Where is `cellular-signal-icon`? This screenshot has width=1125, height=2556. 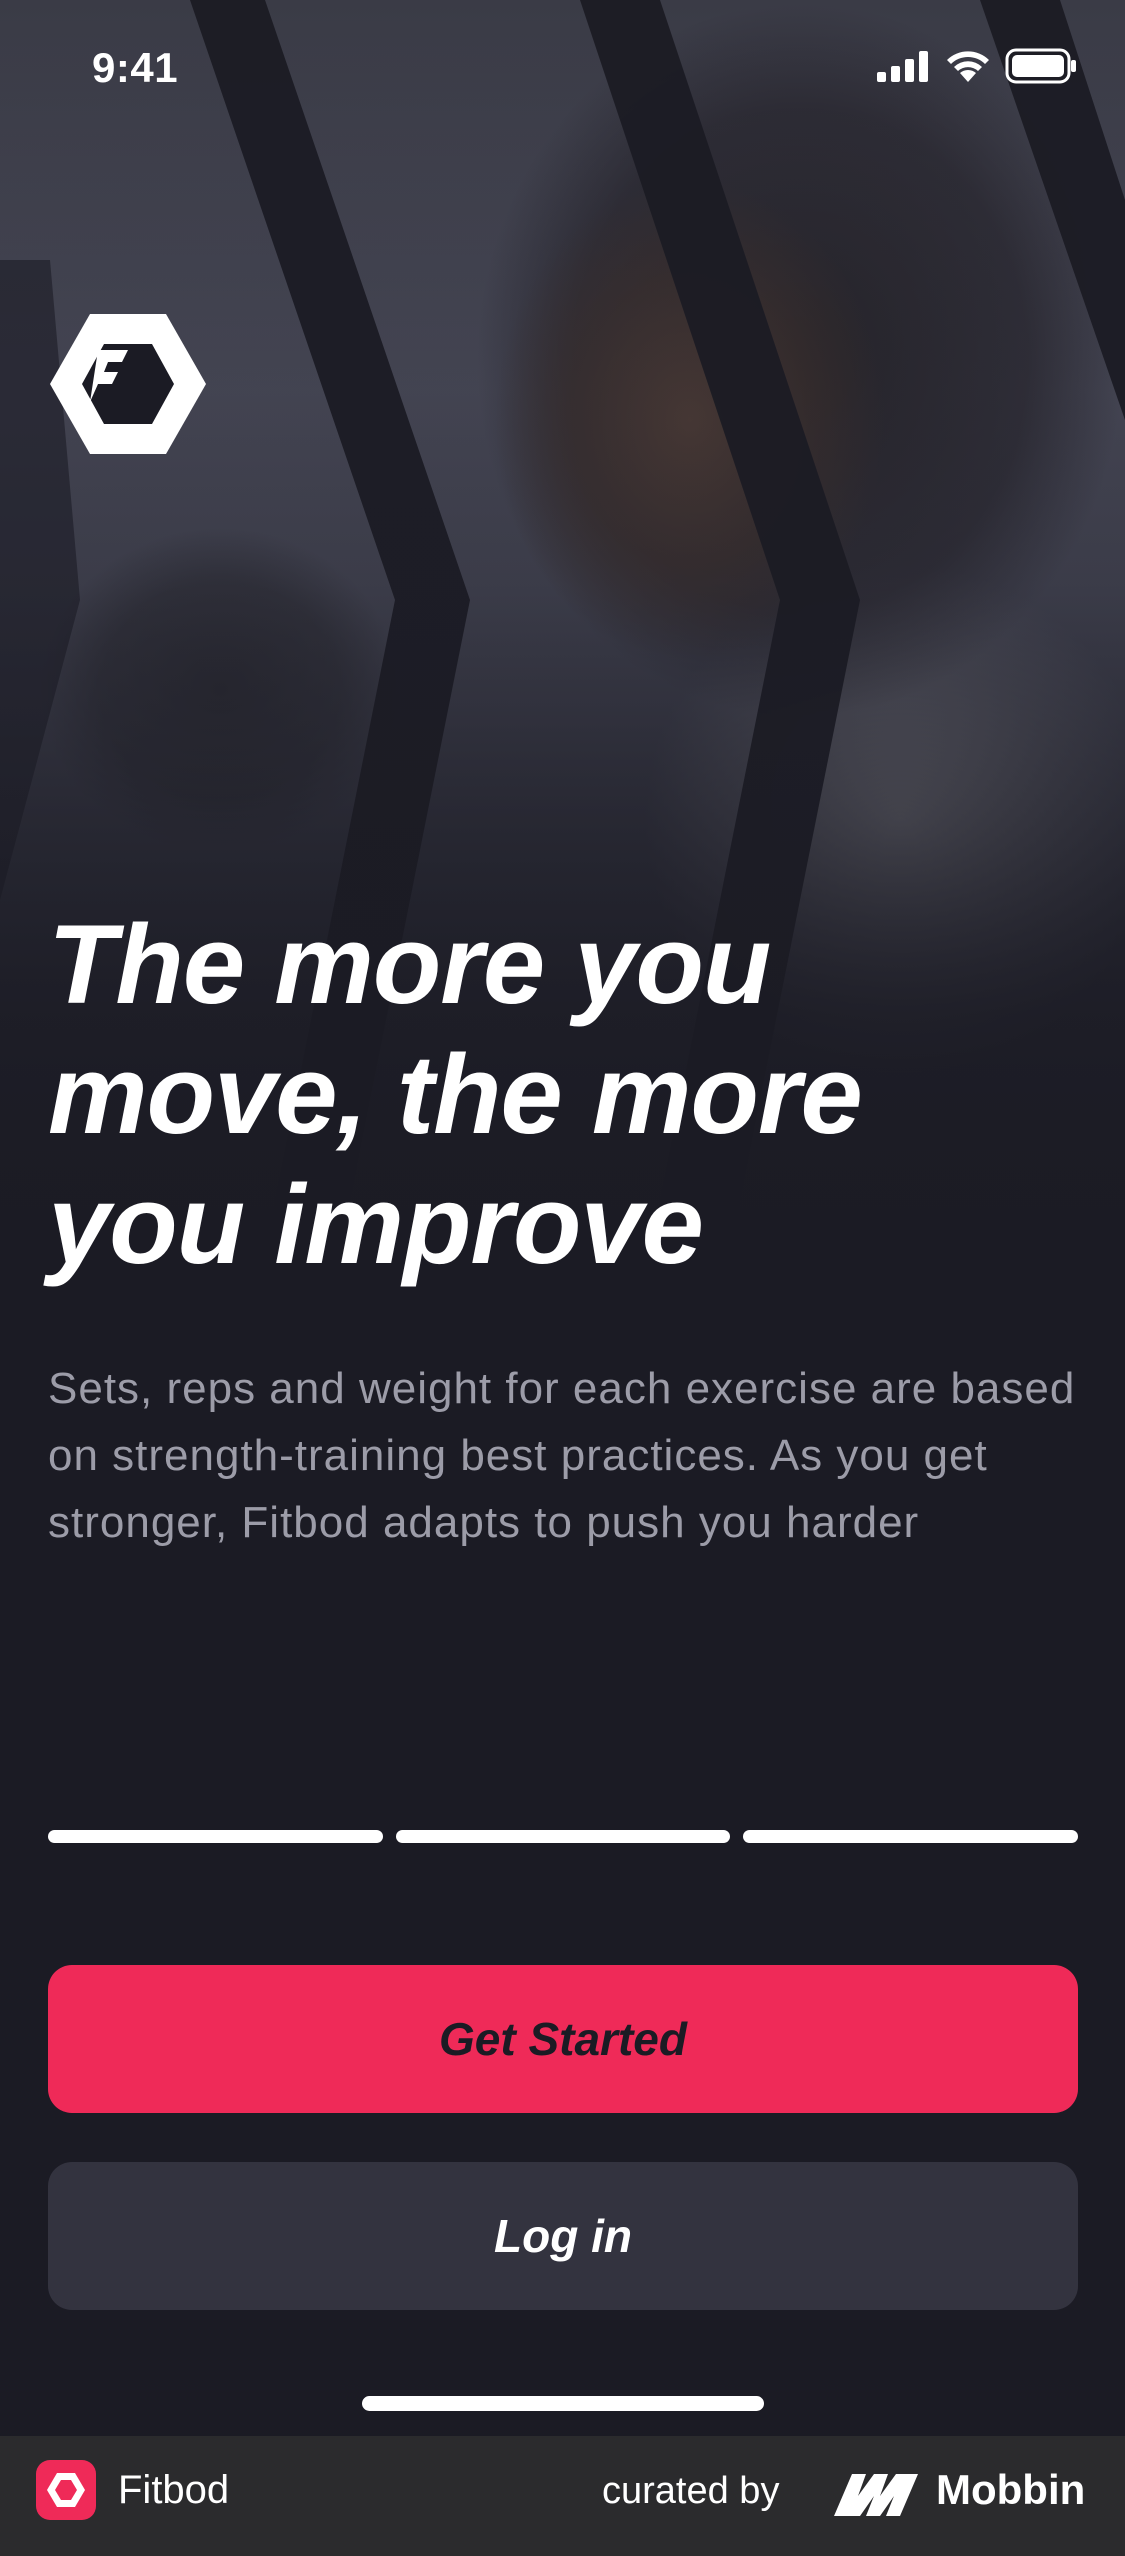
cellular-signal-icon is located at coordinates (902, 66).